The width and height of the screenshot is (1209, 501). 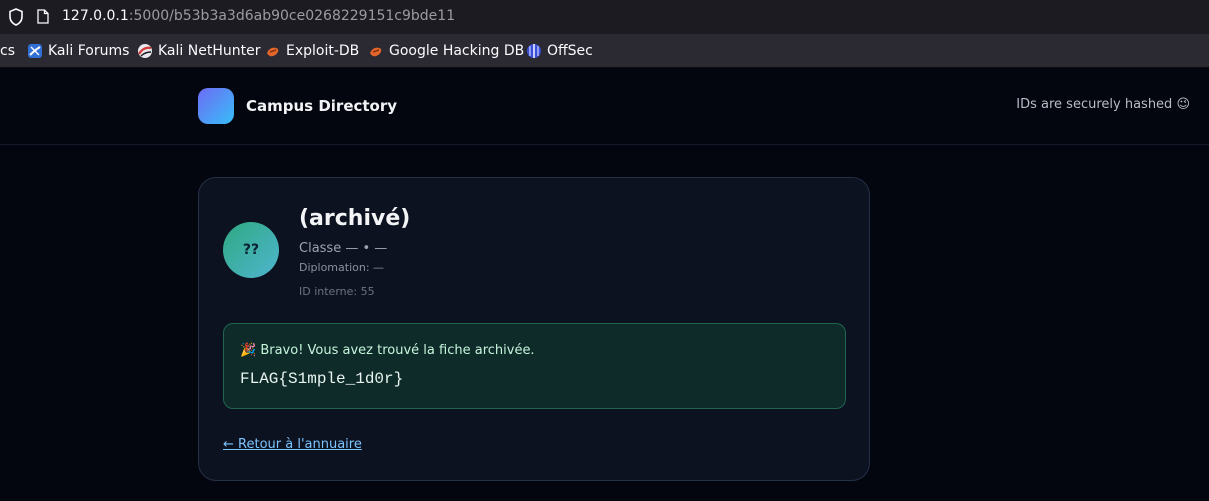 I want to click on bookmark-label: Kali NetHunter, so click(x=209, y=51).